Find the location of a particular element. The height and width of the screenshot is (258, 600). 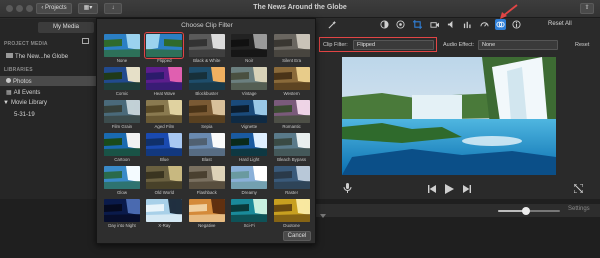

filter-bleach-bypass: Bleach Bypass is located at coordinates (292, 147).